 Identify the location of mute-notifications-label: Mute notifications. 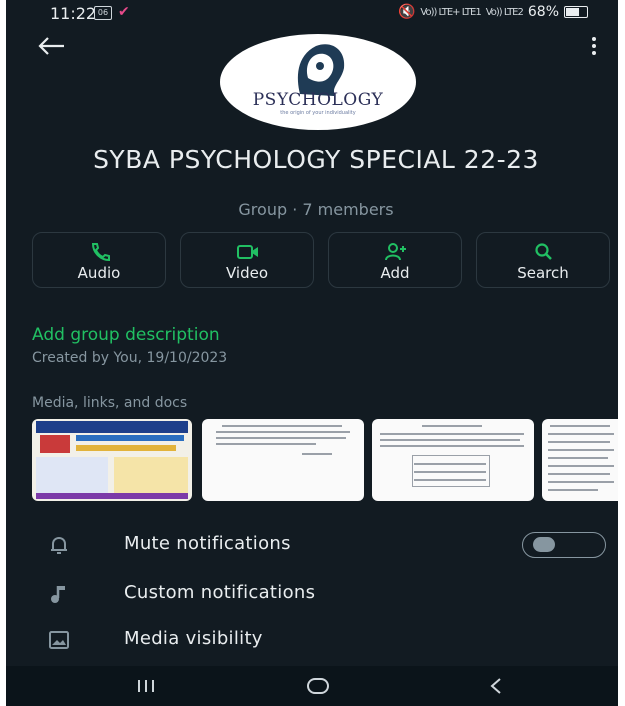
(207, 543).